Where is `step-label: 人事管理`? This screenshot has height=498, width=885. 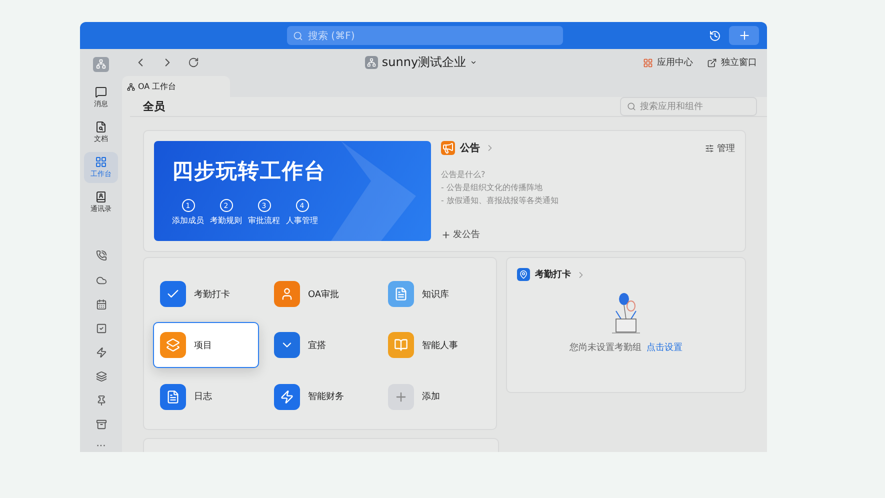
step-label: 人事管理 is located at coordinates (302, 220).